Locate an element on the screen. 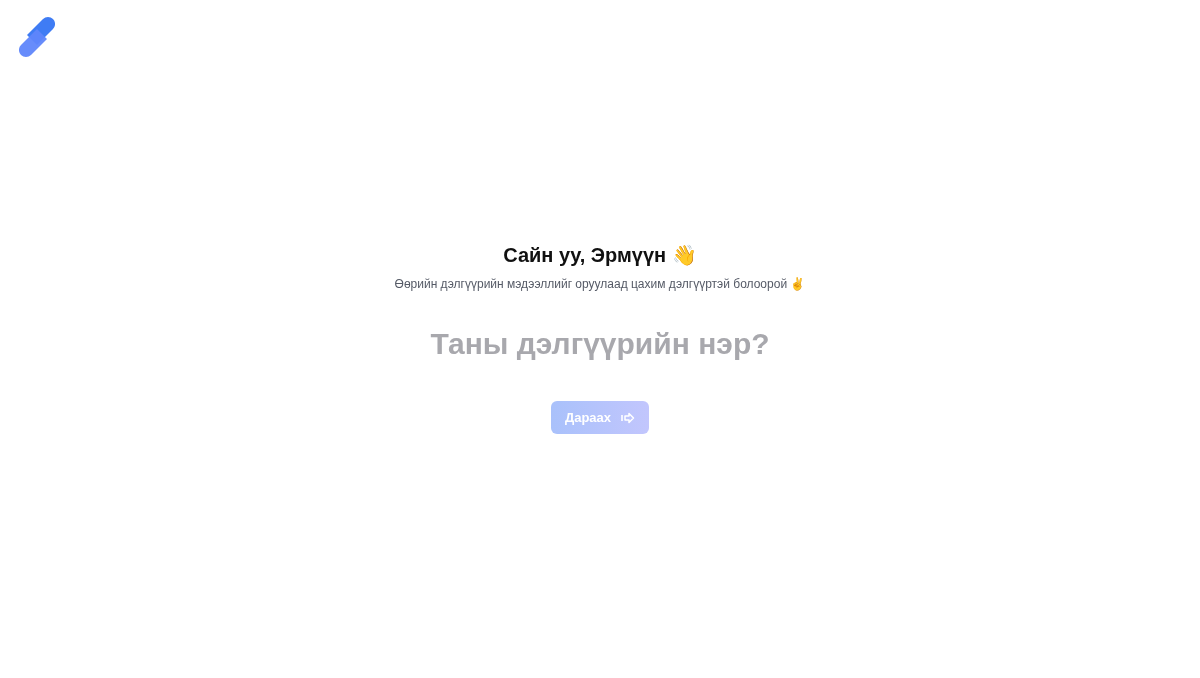 The image size is (1200, 678). arrow-right-icon is located at coordinates (628, 417).